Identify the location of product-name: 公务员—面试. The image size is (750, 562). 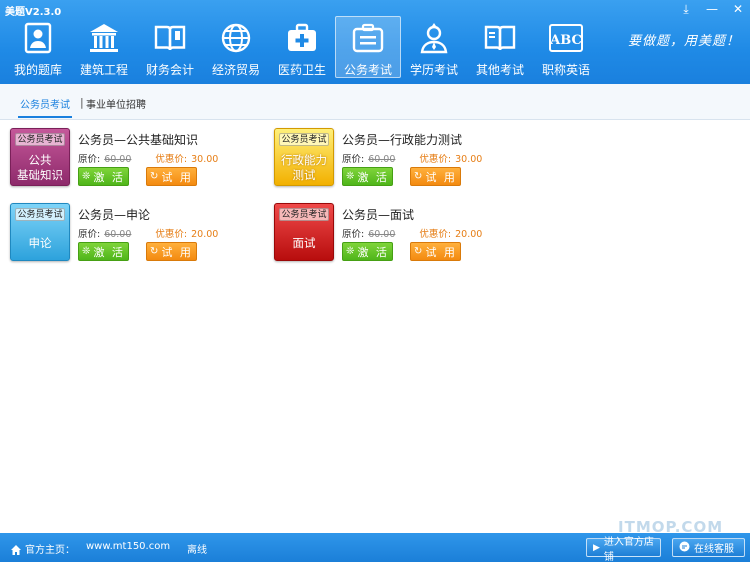
(378, 215).